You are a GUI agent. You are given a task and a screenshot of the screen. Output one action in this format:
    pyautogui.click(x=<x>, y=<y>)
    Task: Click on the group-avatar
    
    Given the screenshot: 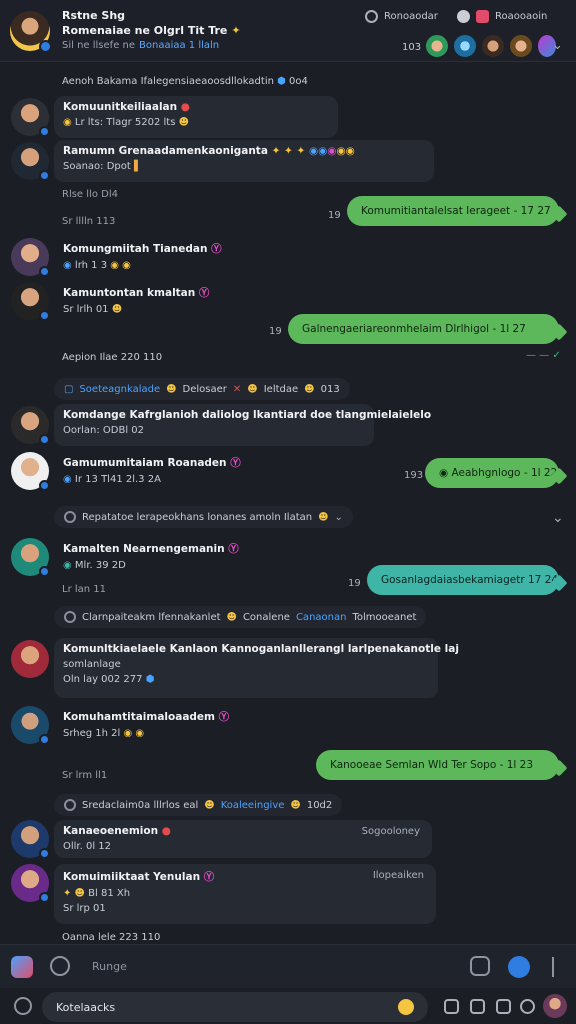 What is the action you would take?
    pyautogui.click(x=31, y=32)
    